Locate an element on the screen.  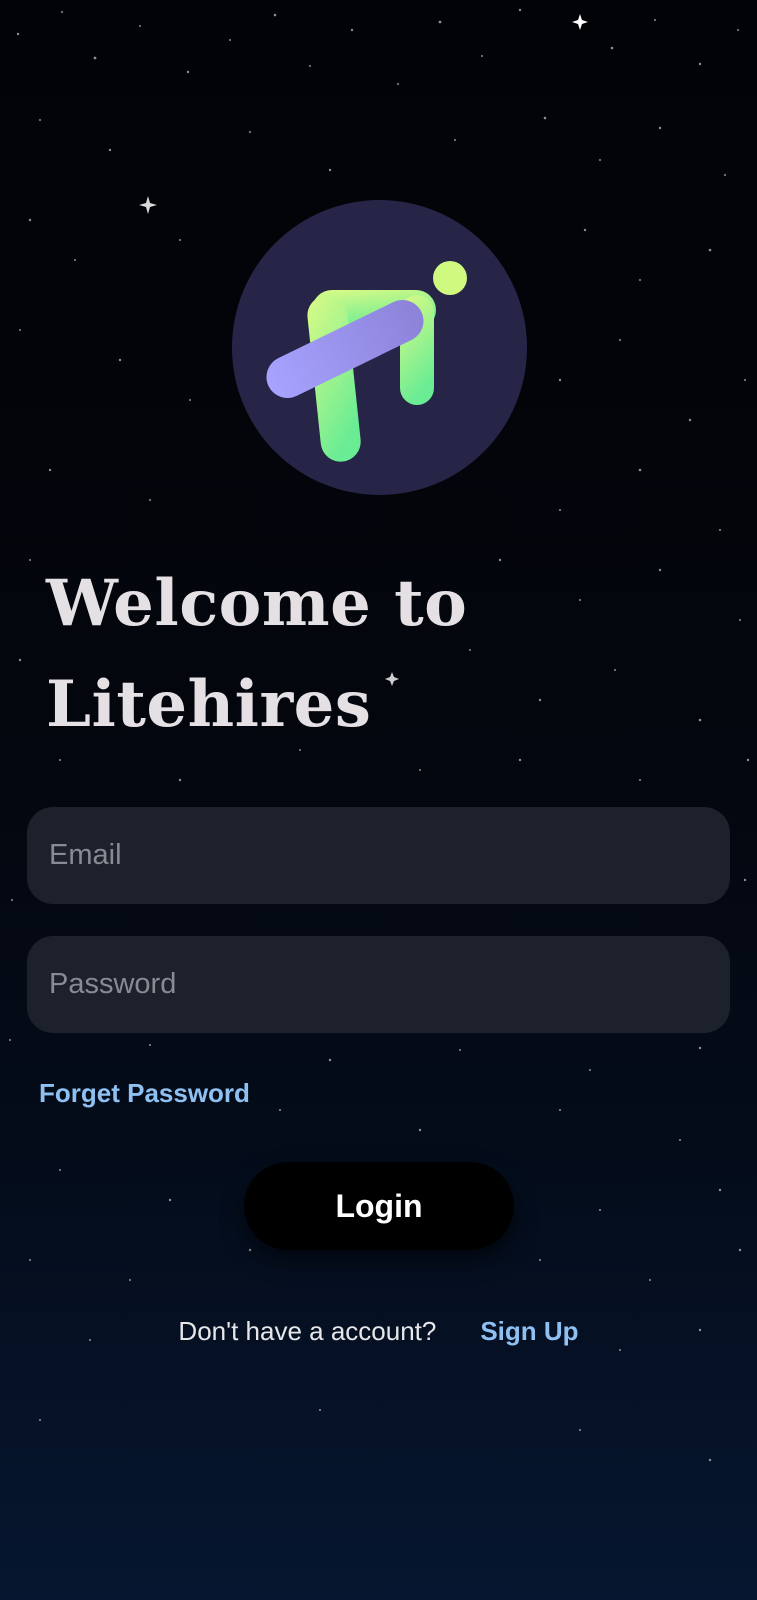
welcome-title-line2: Litehires is located at coordinates (209, 704).